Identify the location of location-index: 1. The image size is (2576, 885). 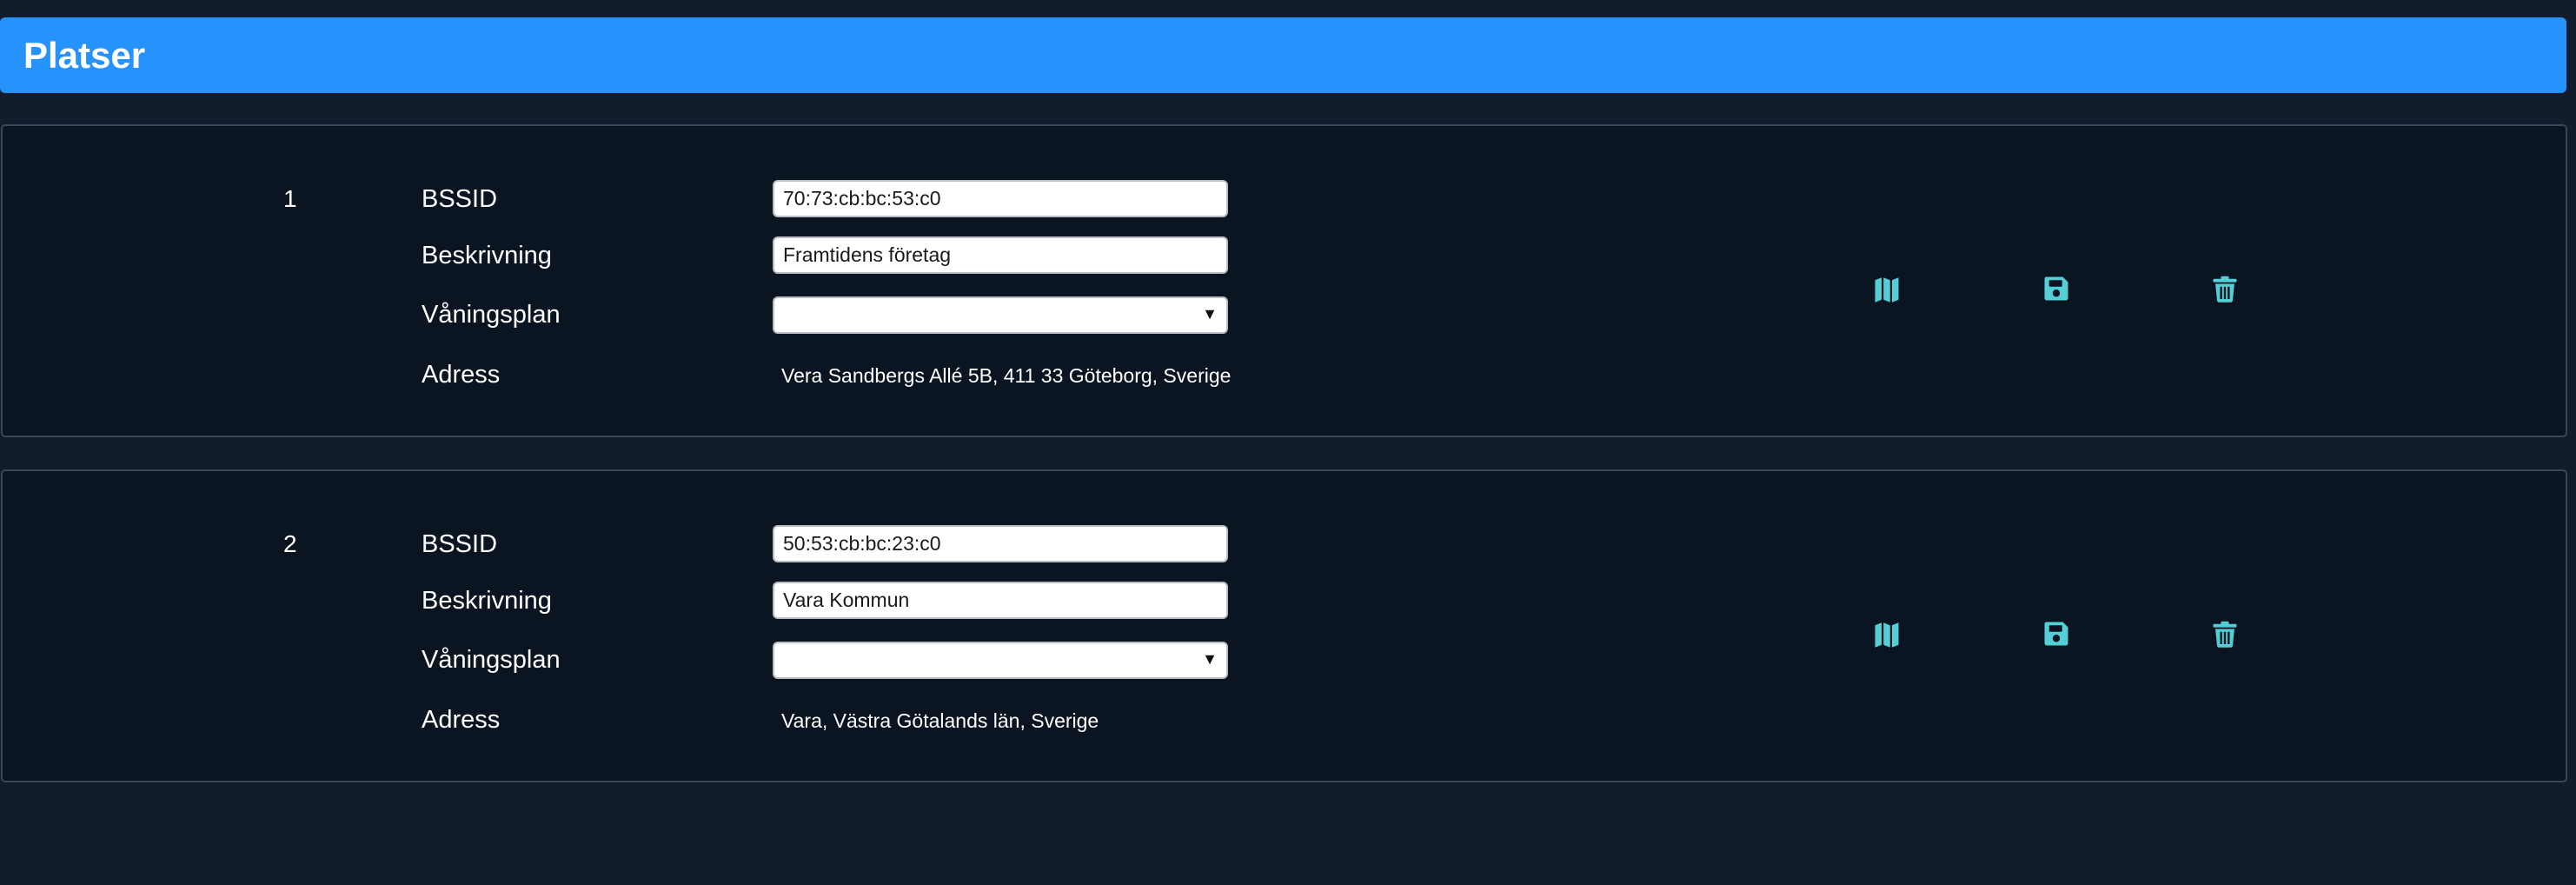
(290, 198).